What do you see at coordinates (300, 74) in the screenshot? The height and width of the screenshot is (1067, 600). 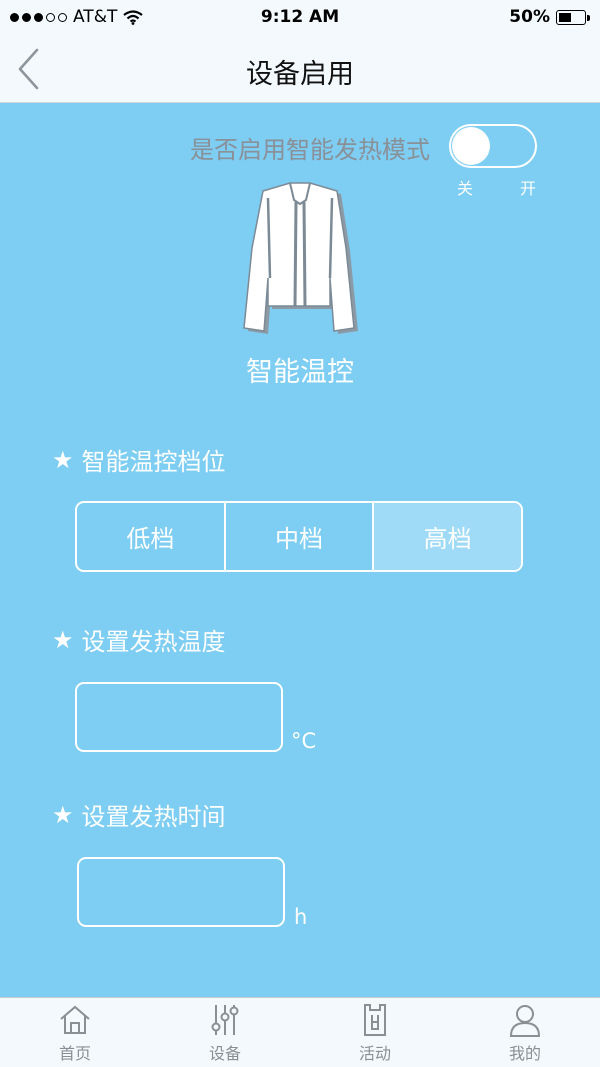 I see `page-title: 设备启用` at bounding box center [300, 74].